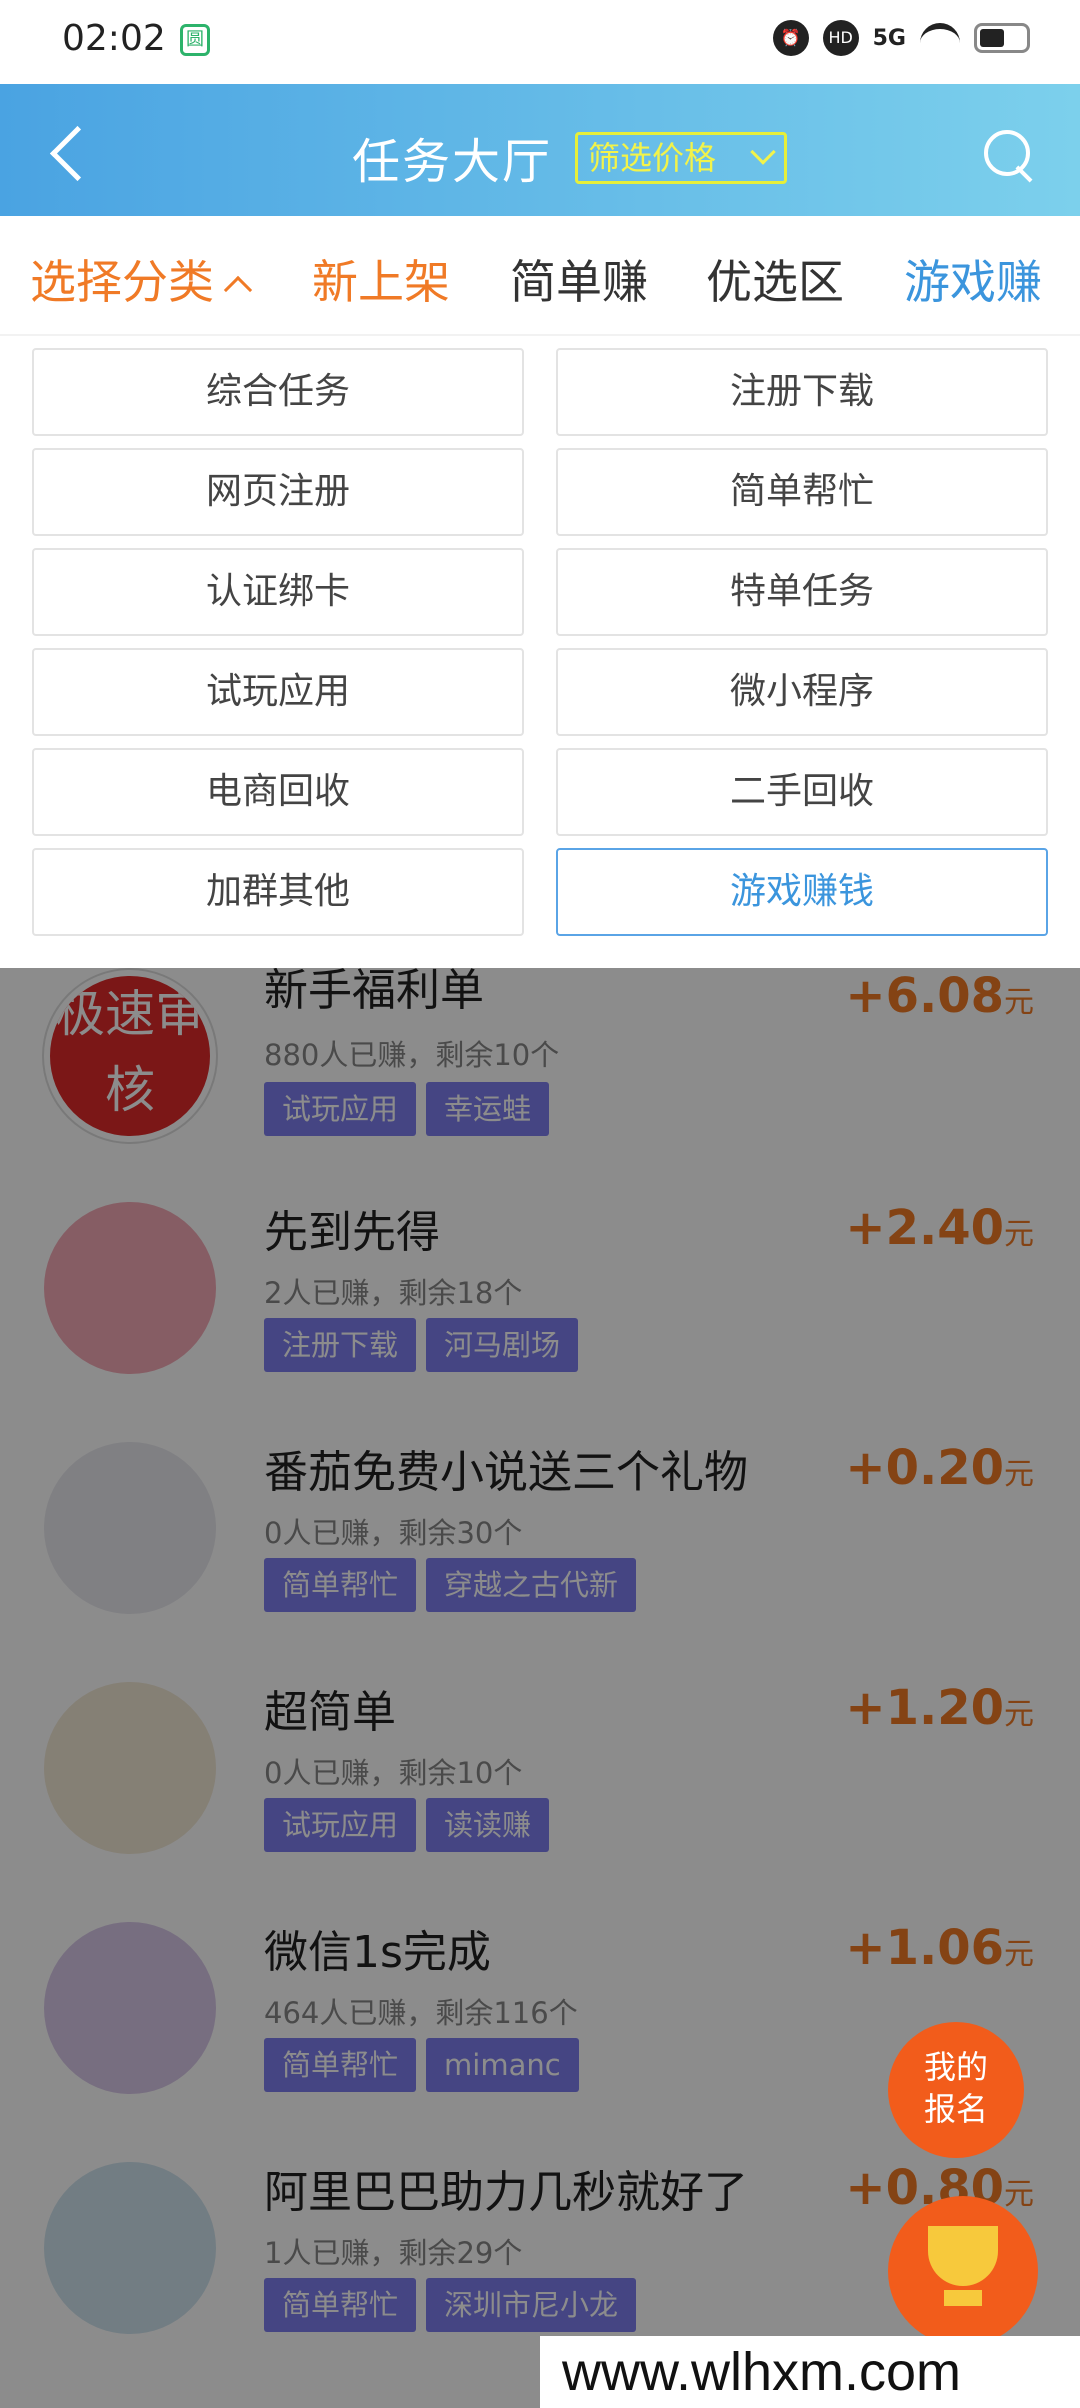 The height and width of the screenshot is (2408, 1080). What do you see at coordinates (540, 1796) in the screenshot?
I see `list-item: 超简单 0人已赚，剩余10个 试玩应用 读读赚 +1.20元` at bounding box center [540, 1796].